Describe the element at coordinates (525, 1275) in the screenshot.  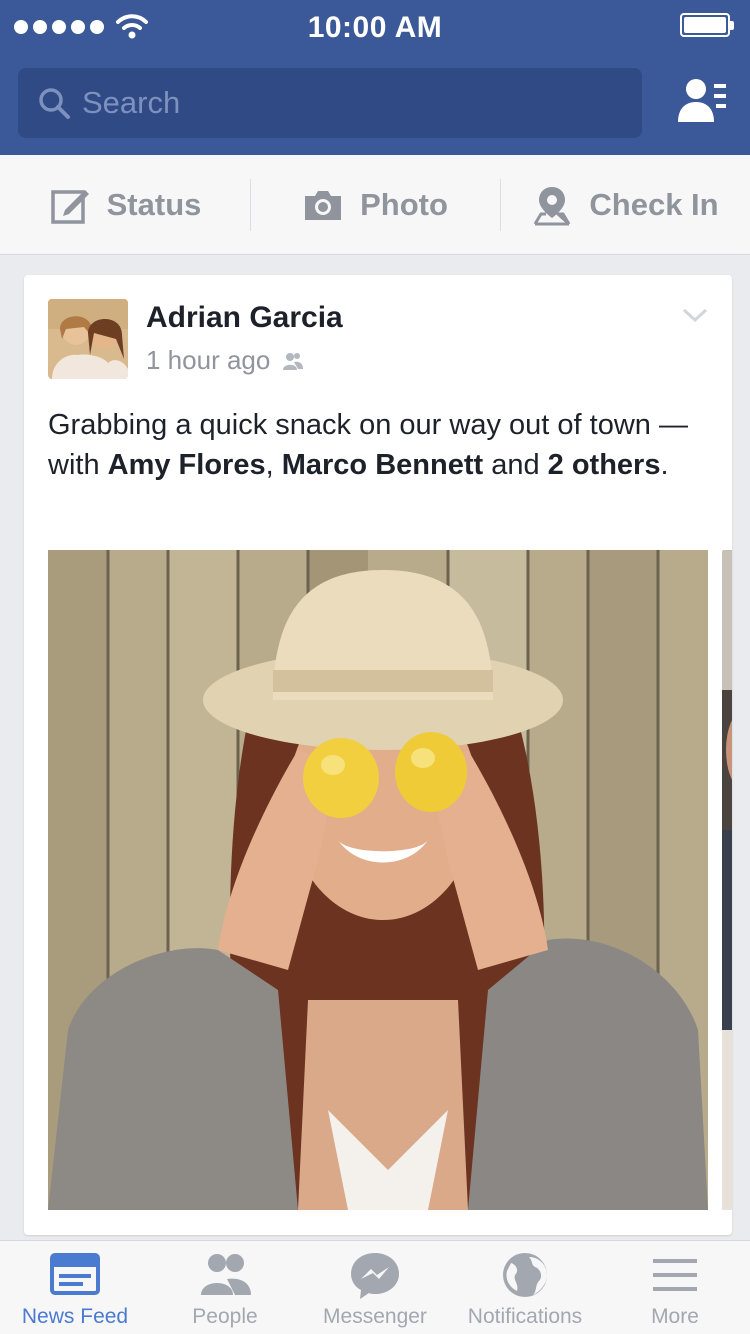
I see `globe-icon` at that location.